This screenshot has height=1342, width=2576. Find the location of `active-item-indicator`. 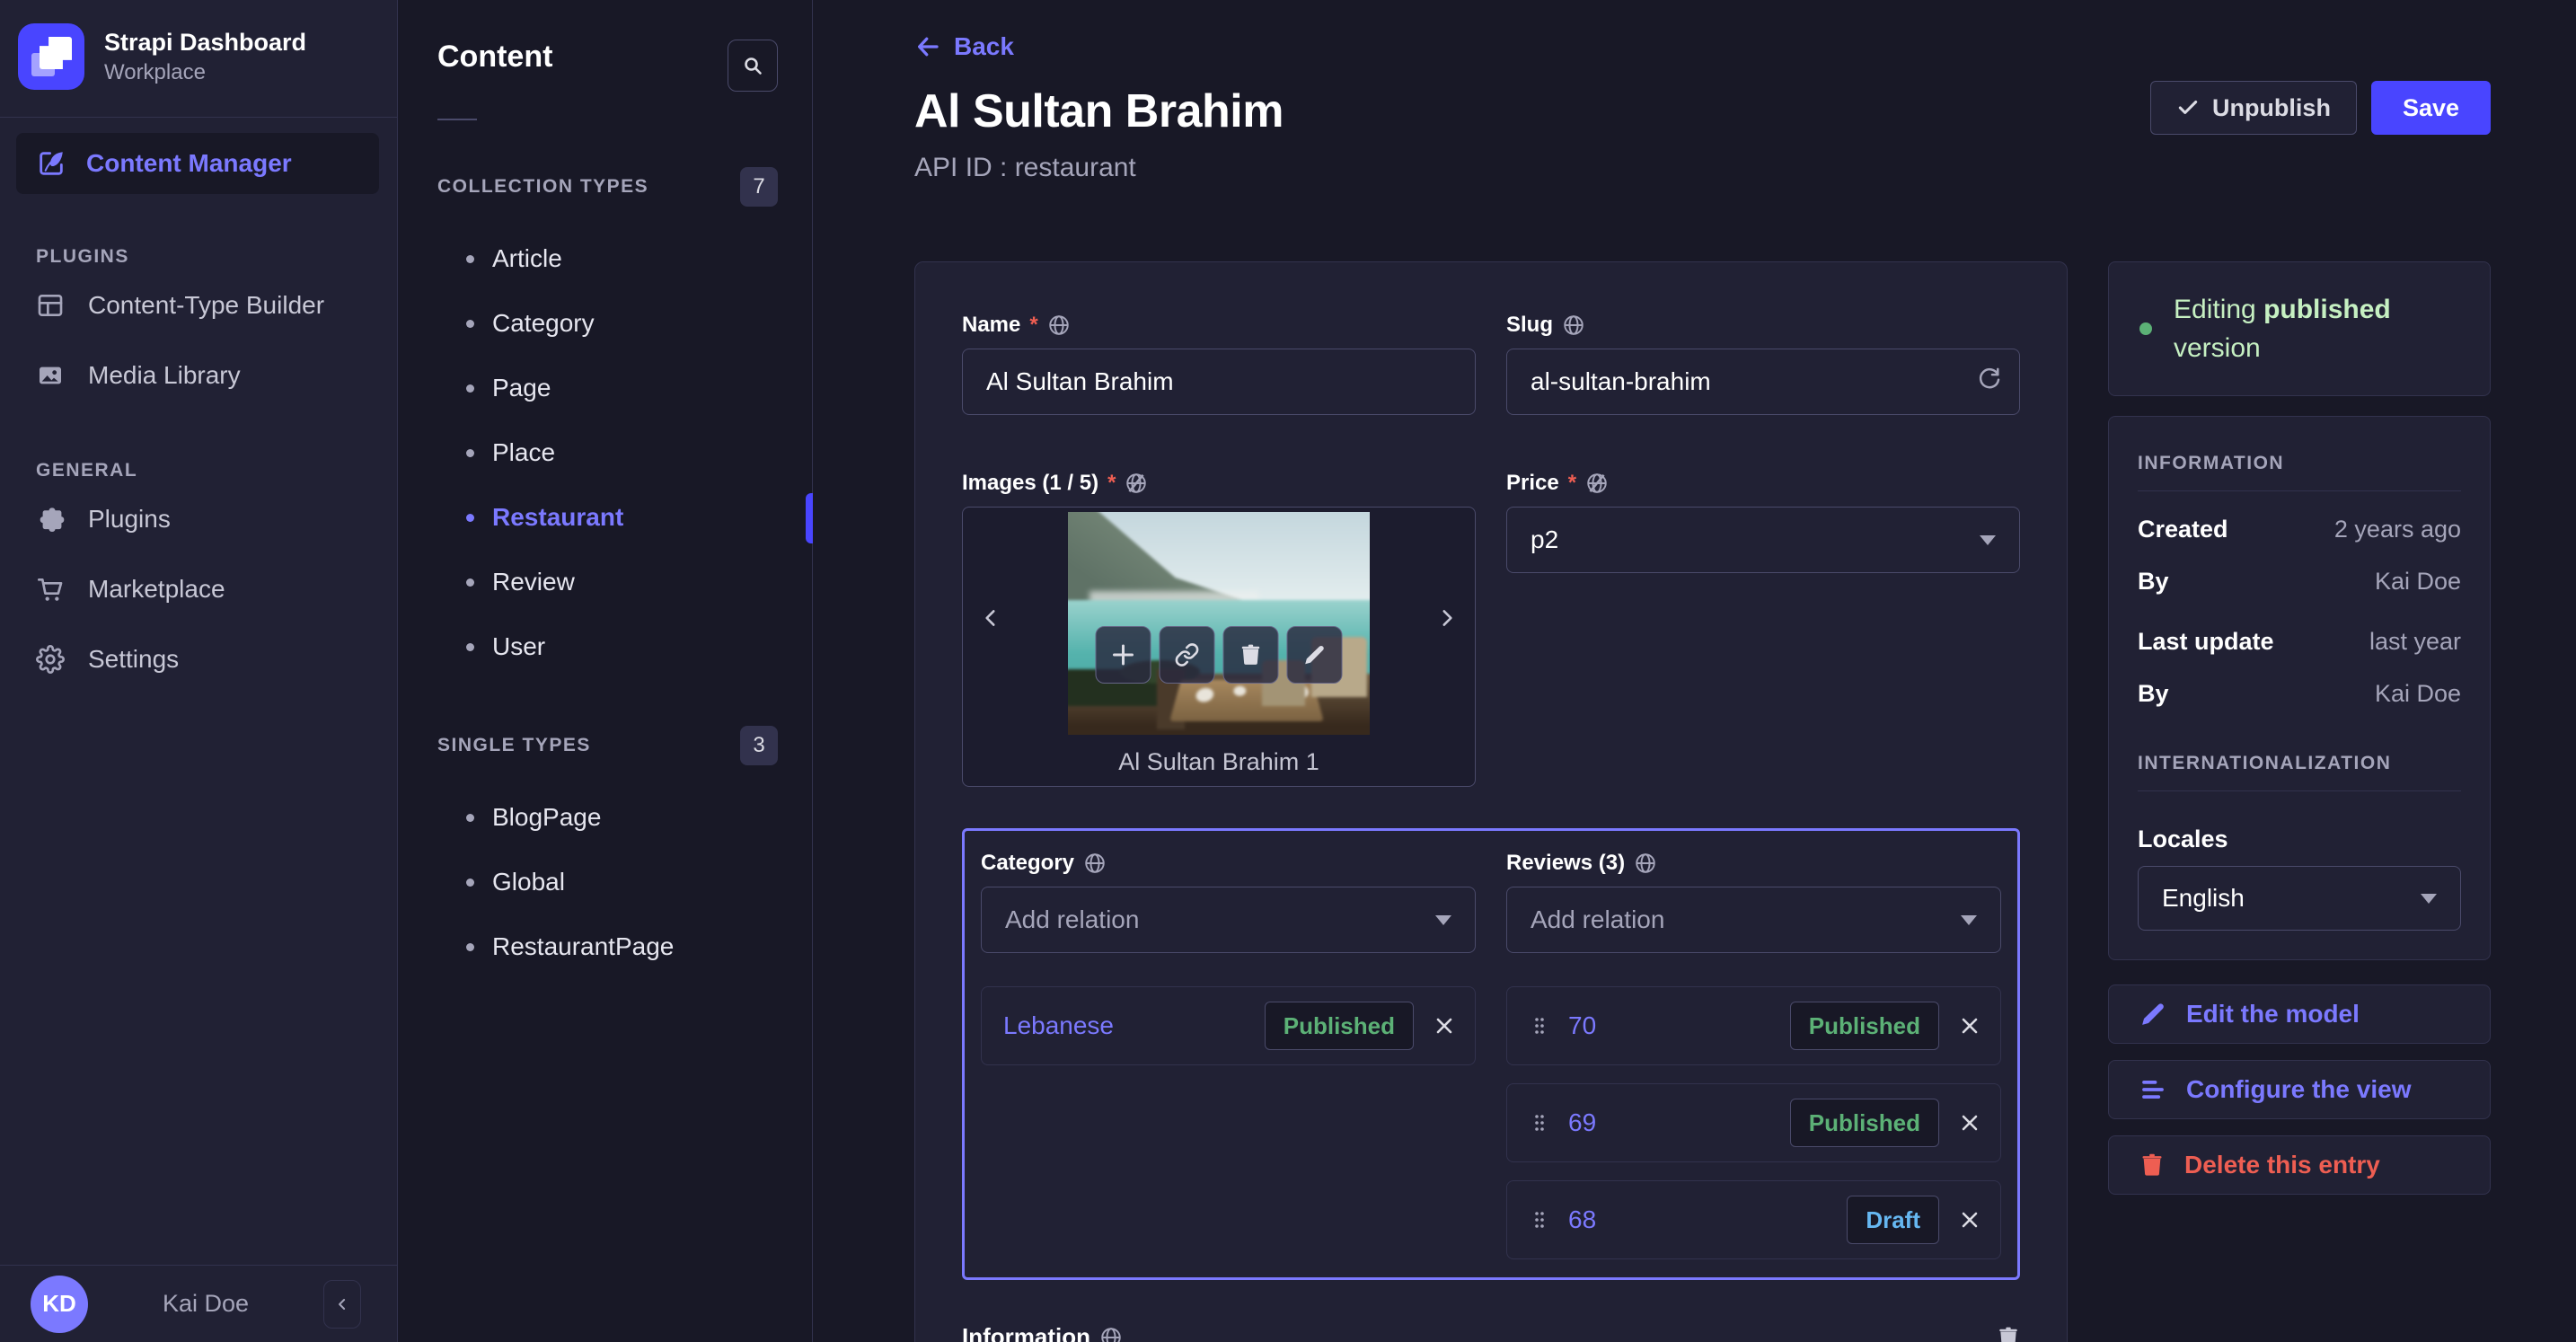

active-item-indicator is located at coordinates (809, 518).